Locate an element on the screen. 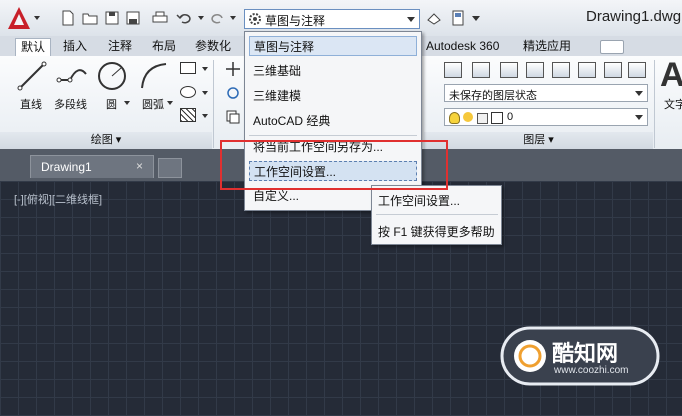  menu-item-3d-basics: 三维基础 is located at coordinates (333, 71).